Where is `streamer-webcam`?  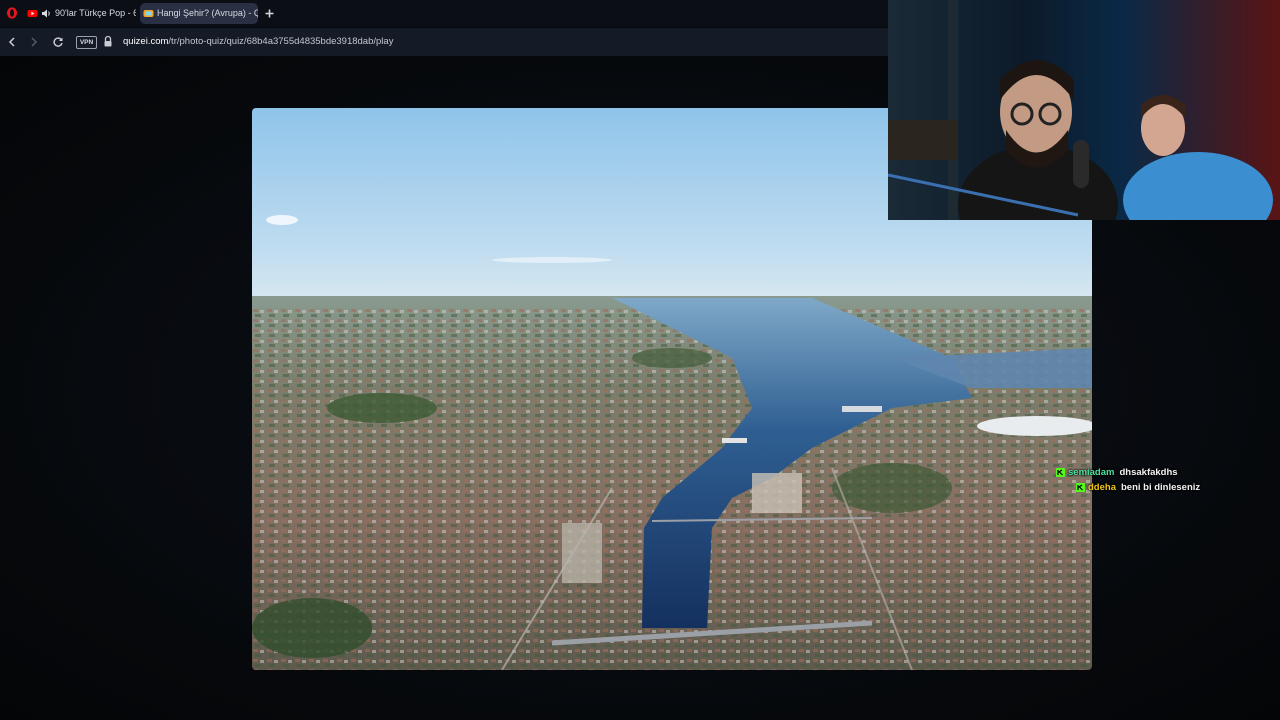 streamer-webcam is located at coordinates (1084, 110).